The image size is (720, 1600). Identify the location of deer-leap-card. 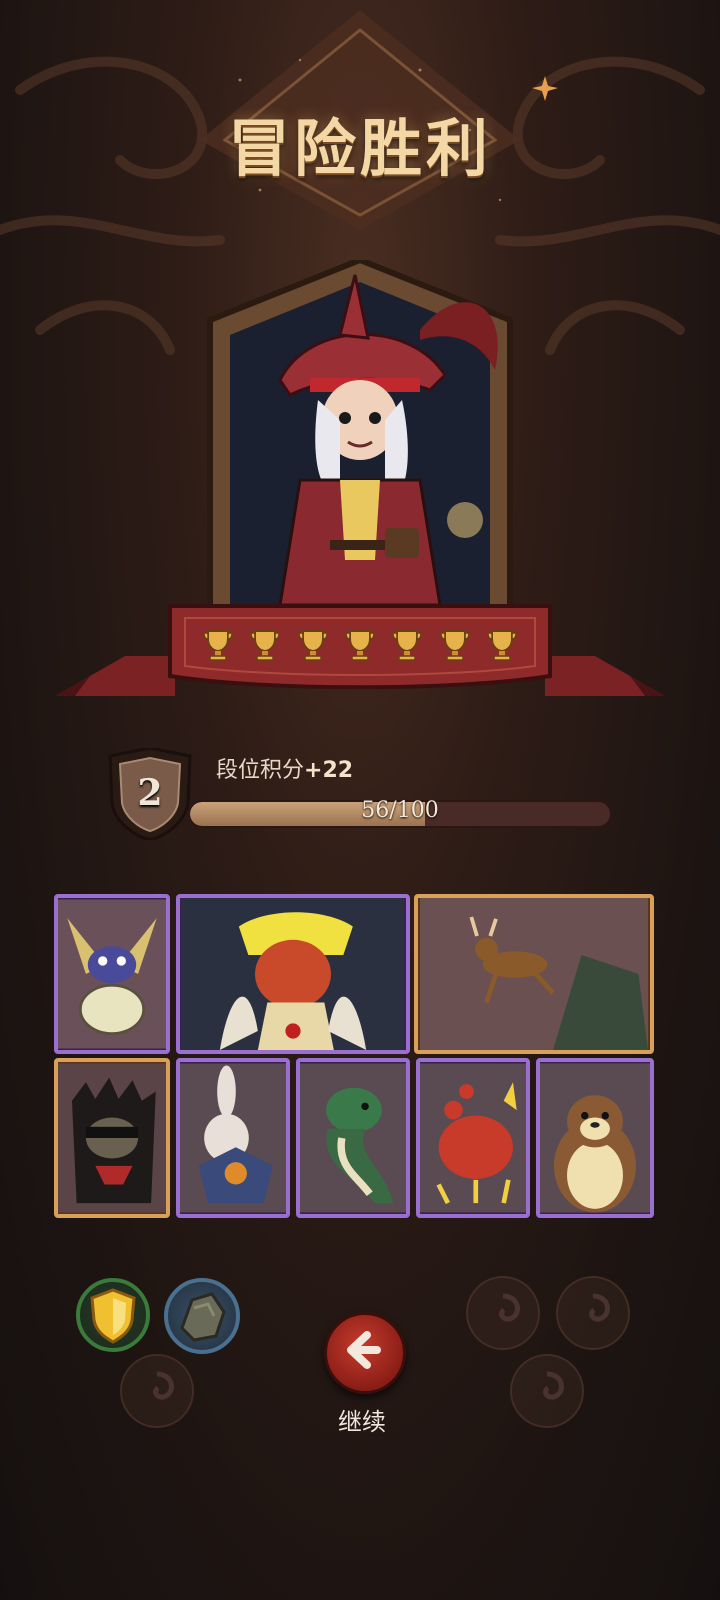
(534, 974).